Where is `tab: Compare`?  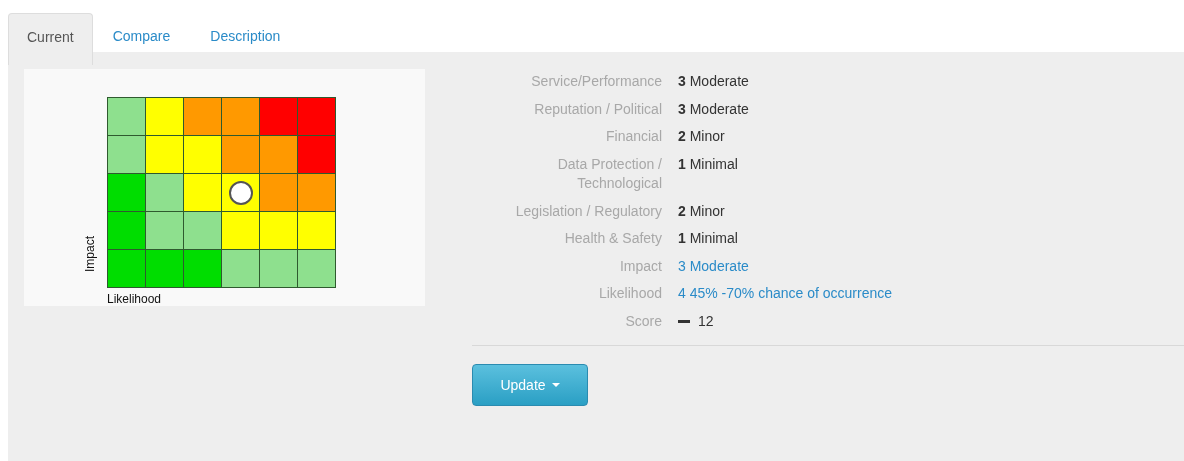
tab: Compare is located at coordinates (141, 39).